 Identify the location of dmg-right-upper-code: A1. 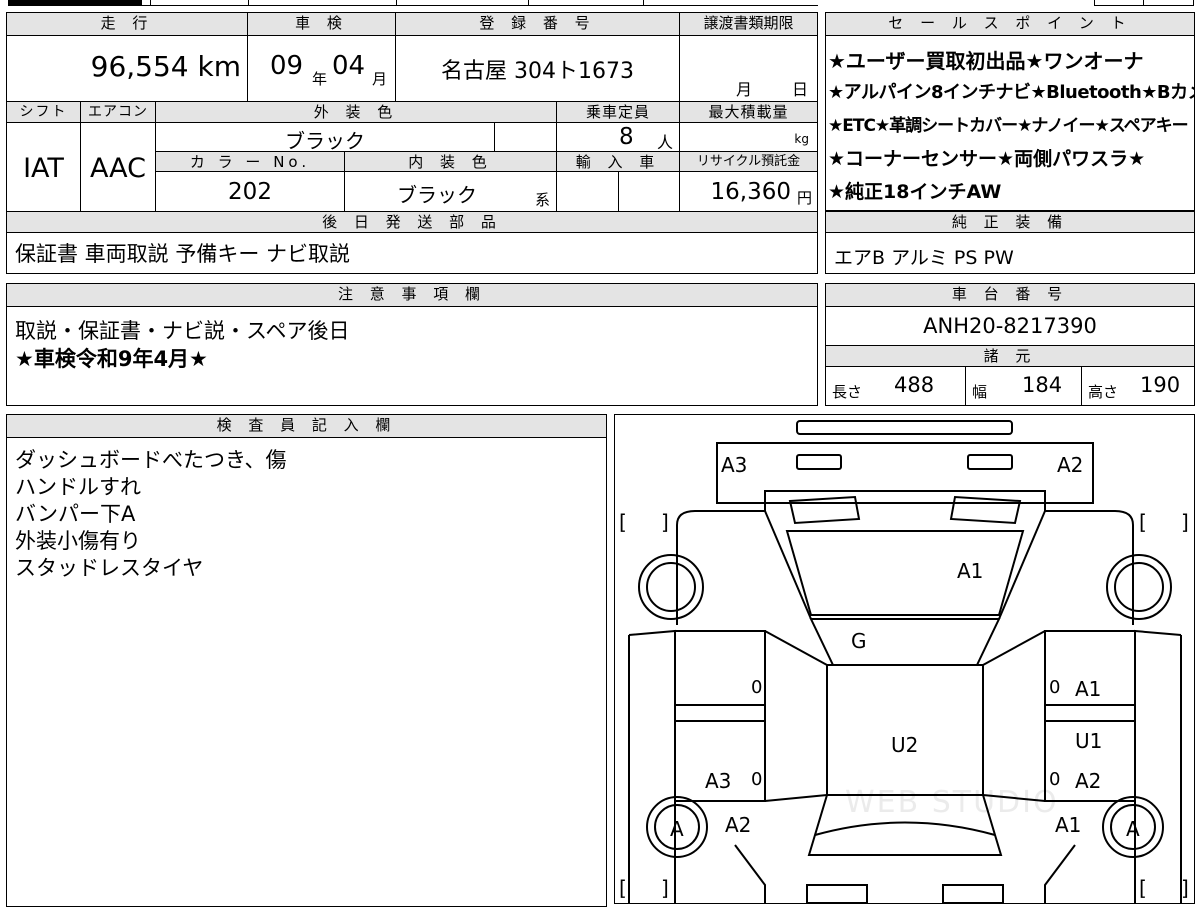
(1088, 689).